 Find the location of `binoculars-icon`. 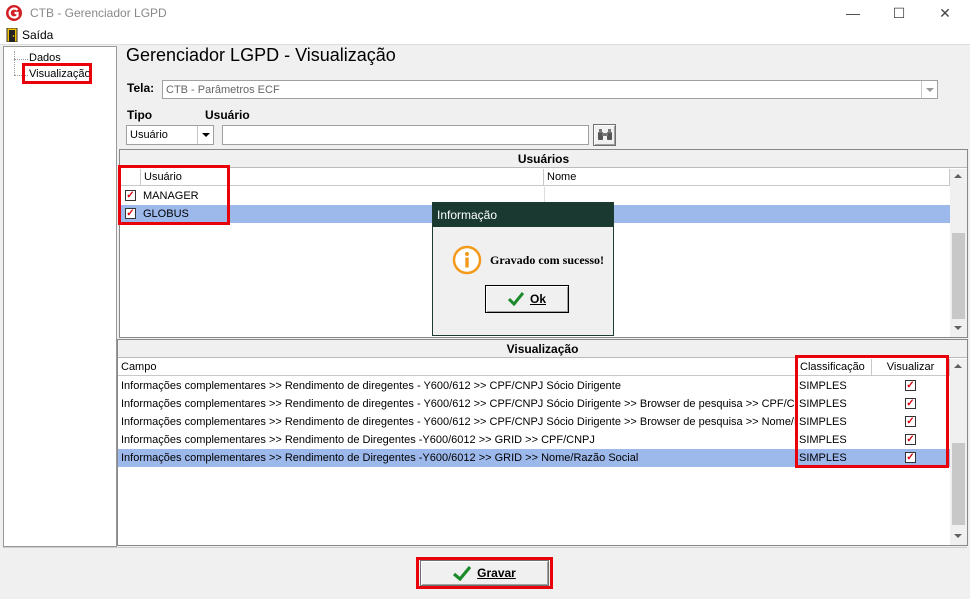

binoculars-icon is located at coordinates (604, 134).